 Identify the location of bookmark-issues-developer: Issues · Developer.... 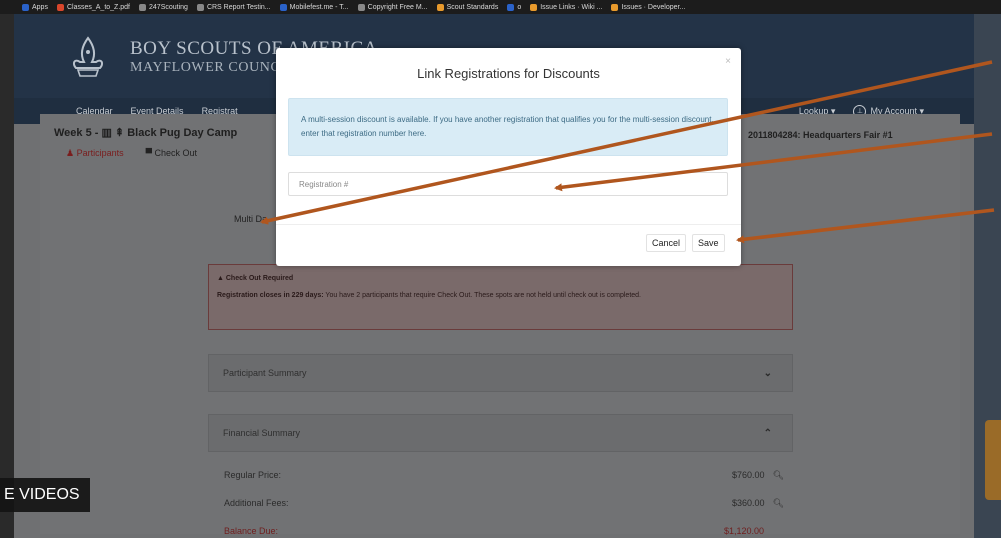
(648, 7).